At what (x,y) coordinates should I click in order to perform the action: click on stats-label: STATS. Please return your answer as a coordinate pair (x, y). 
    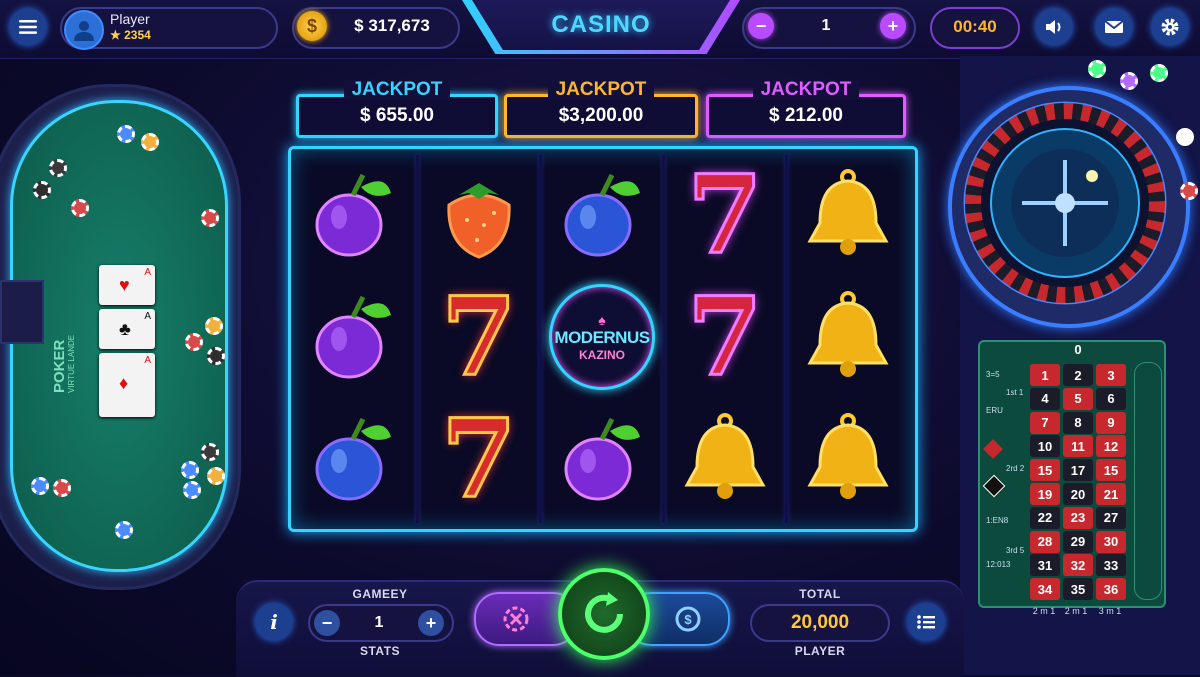
    Looking at the image, I should click on (380, 651).